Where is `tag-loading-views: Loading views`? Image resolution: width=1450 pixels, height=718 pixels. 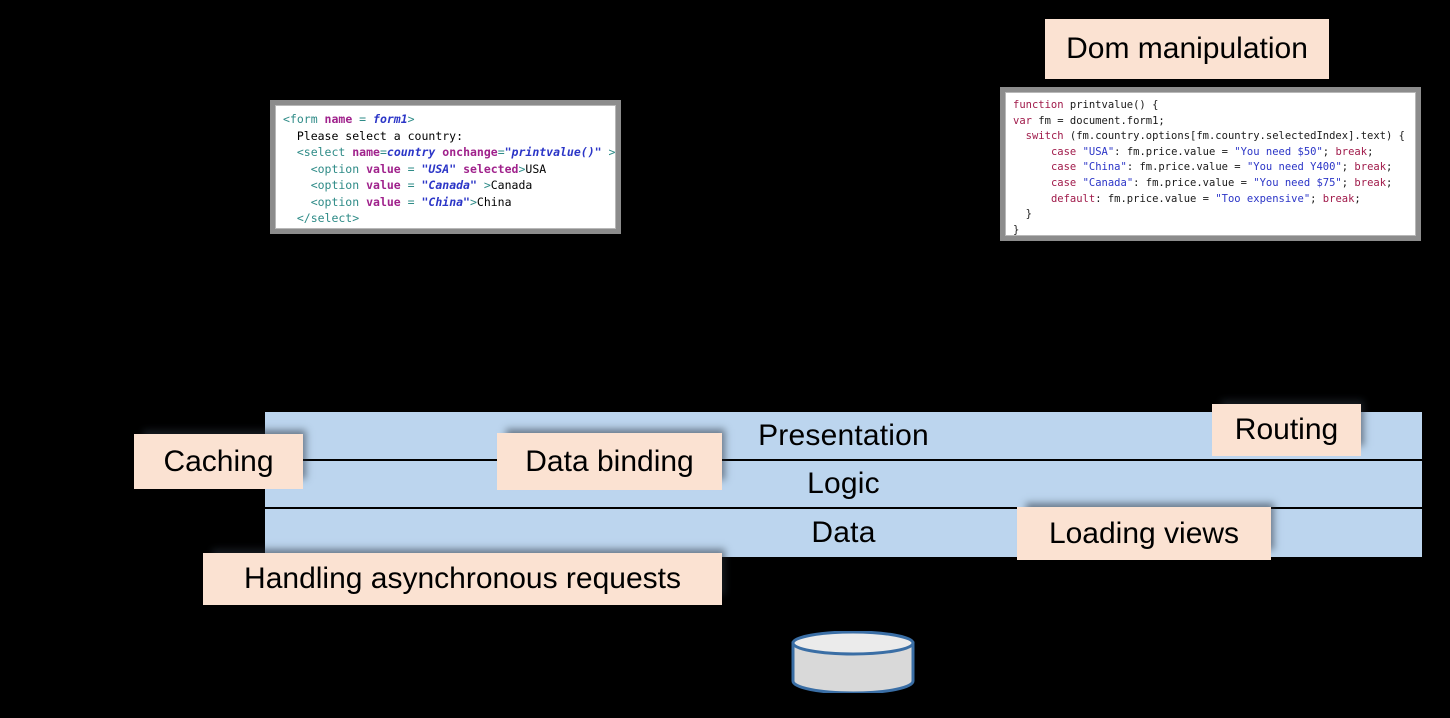
tag-loading-views: Loading views is located at coordinates (1144, 533).